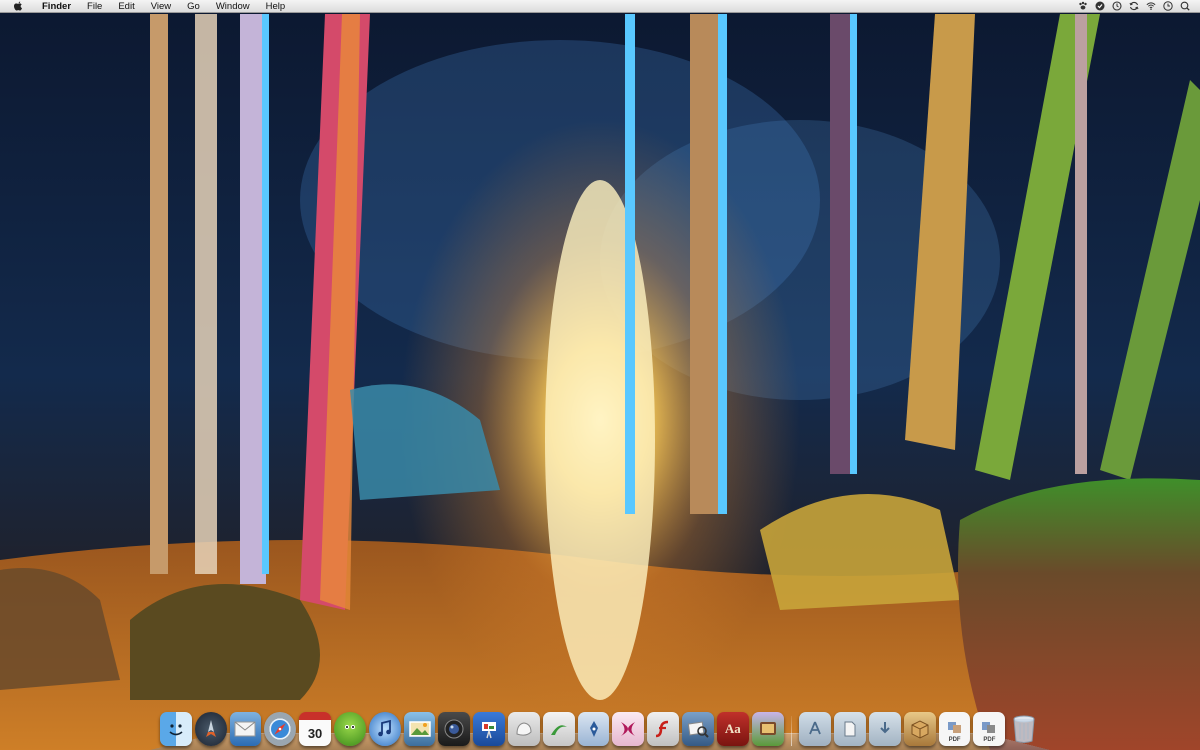 The height and width of the screenshot is (750, 1200). Describe the element at coordinates (791, 731) in the screenshot. I see `dock-separator` at that location.